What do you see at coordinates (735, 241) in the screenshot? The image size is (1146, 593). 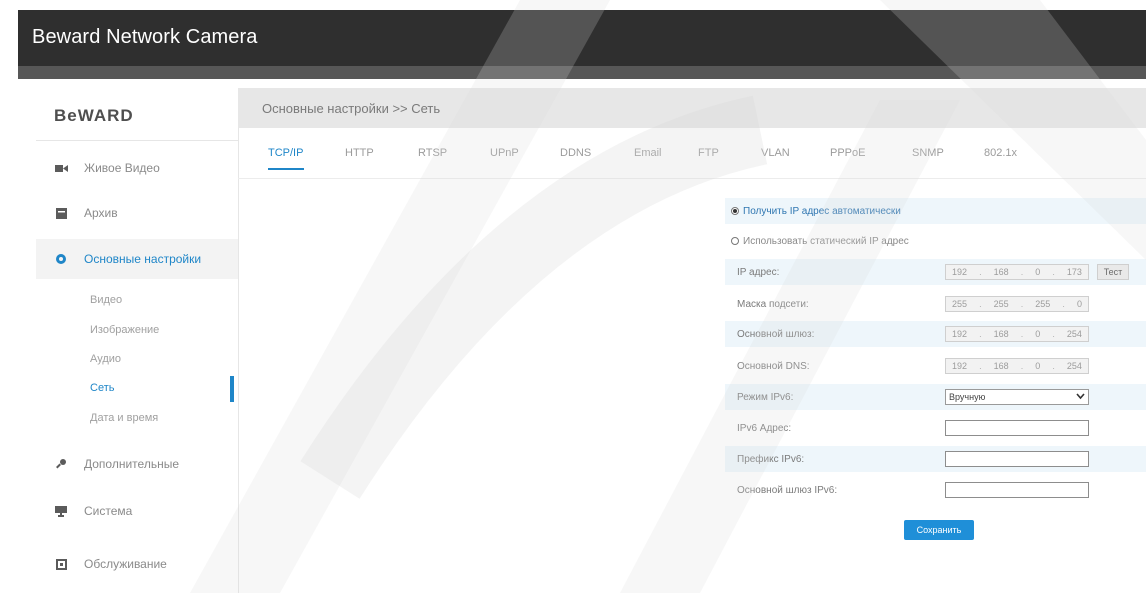 I see `radio-static` at bounding box center [735, 241].